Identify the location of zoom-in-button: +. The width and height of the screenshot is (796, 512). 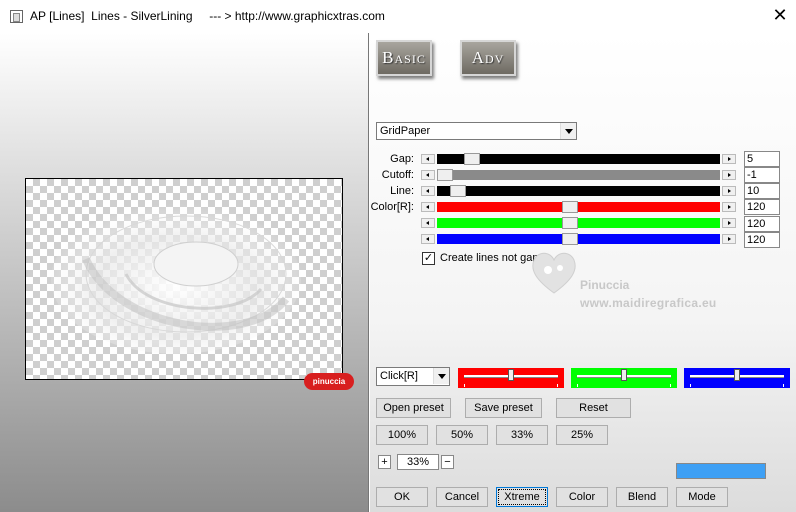
(384, 462).